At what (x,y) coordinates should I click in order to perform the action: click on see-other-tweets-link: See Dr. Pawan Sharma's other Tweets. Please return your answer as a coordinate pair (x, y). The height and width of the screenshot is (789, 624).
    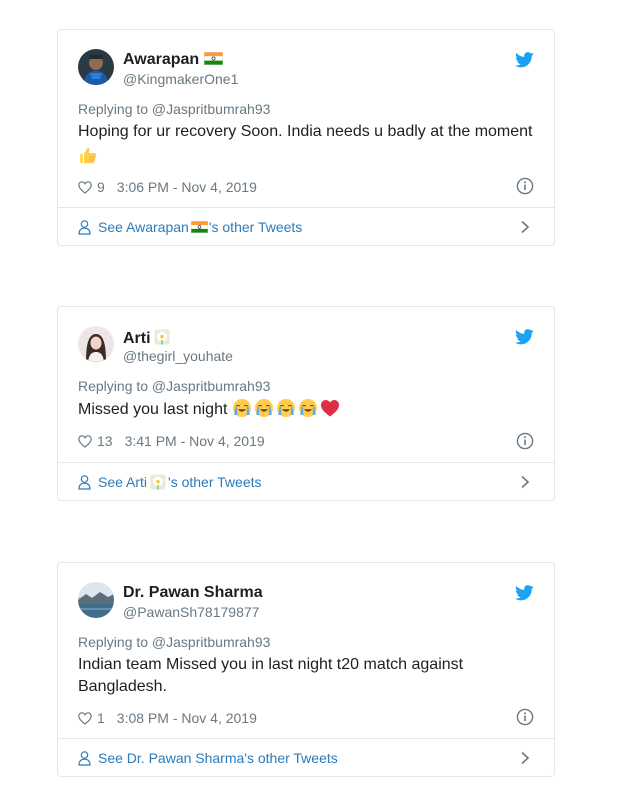
    Looking at the image, I should click on (306, 758).